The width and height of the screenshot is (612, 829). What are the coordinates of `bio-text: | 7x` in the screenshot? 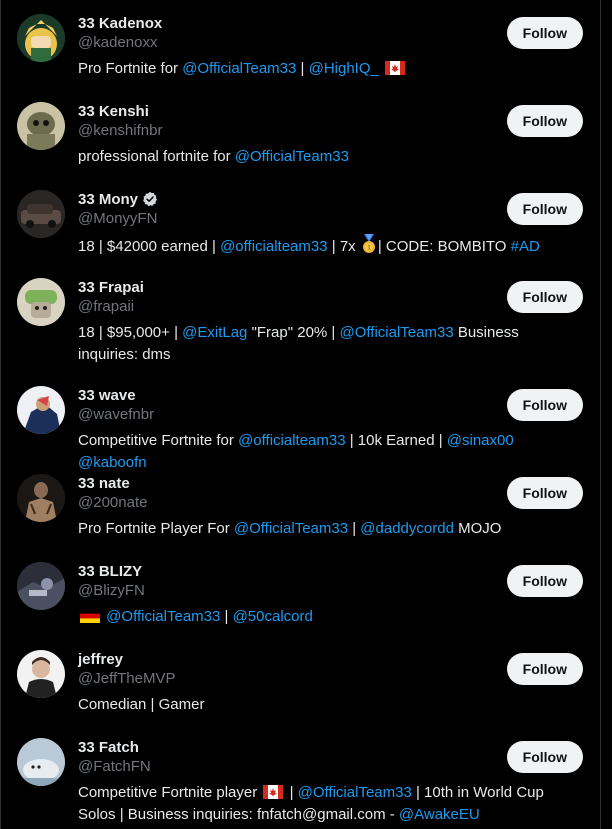 It's located at (343, 246).